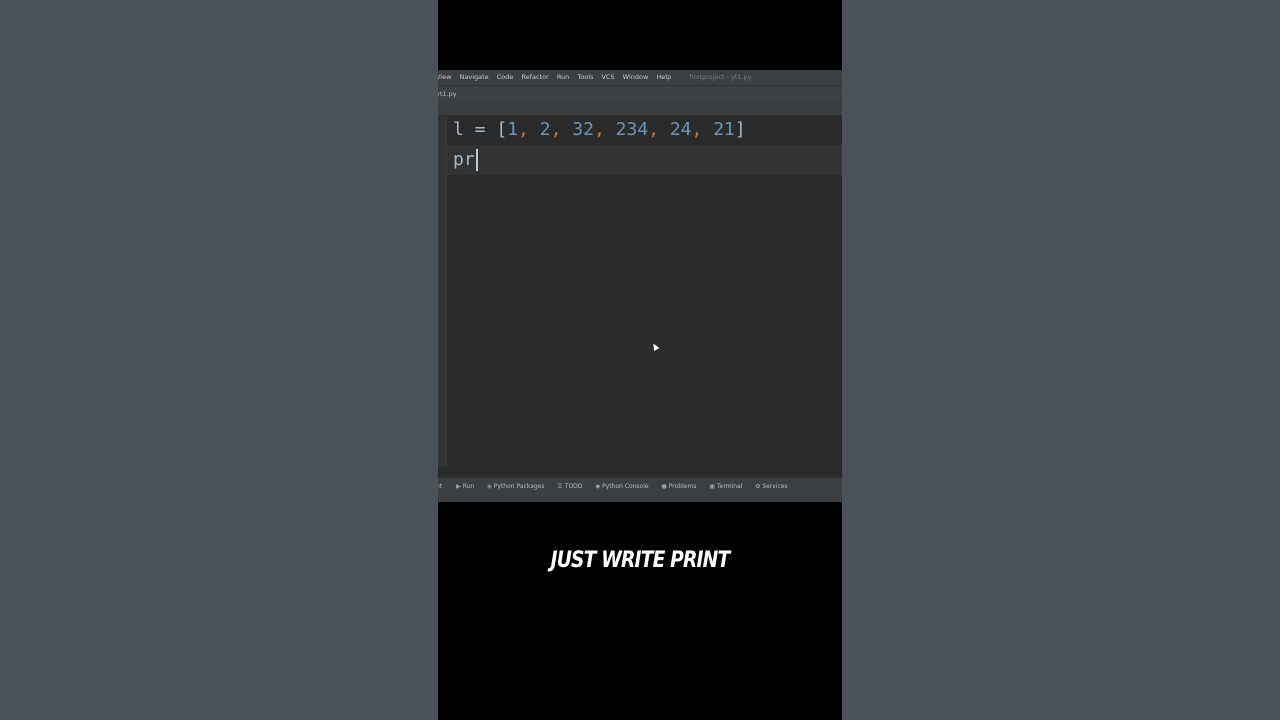 The height and width of the screenshot is (720, 1280). Describe the element at coordinates (513, 129) in the screenshot. I see `list-value: 1` at that location.